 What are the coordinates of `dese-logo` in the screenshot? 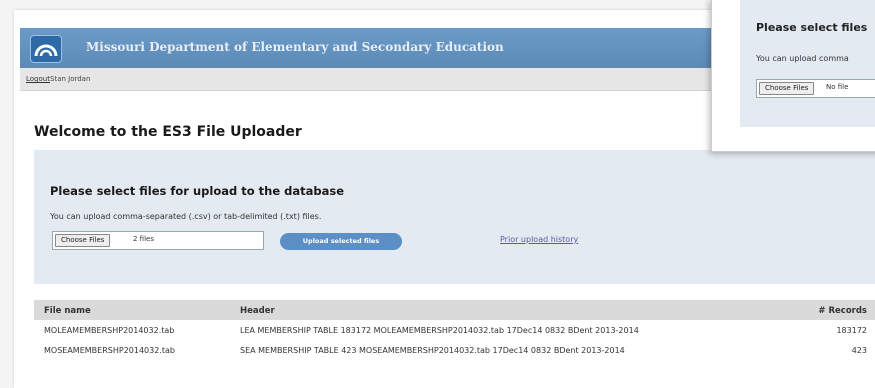 It's located at (46, 49).